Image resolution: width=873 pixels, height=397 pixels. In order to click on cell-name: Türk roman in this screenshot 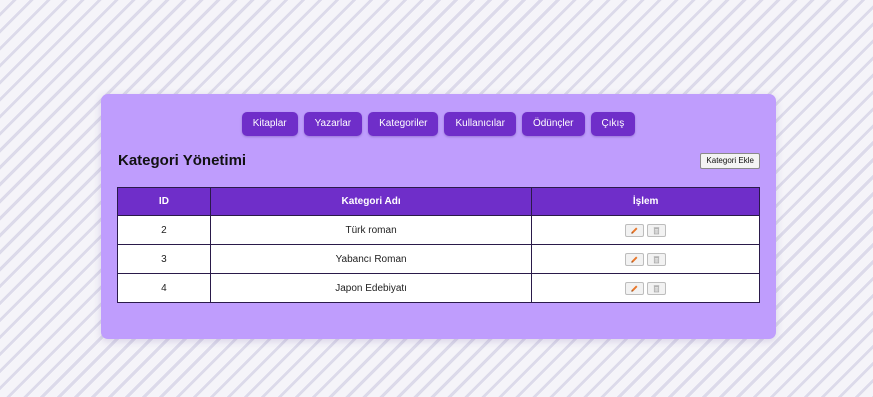, I will do `click(371, 230)`.